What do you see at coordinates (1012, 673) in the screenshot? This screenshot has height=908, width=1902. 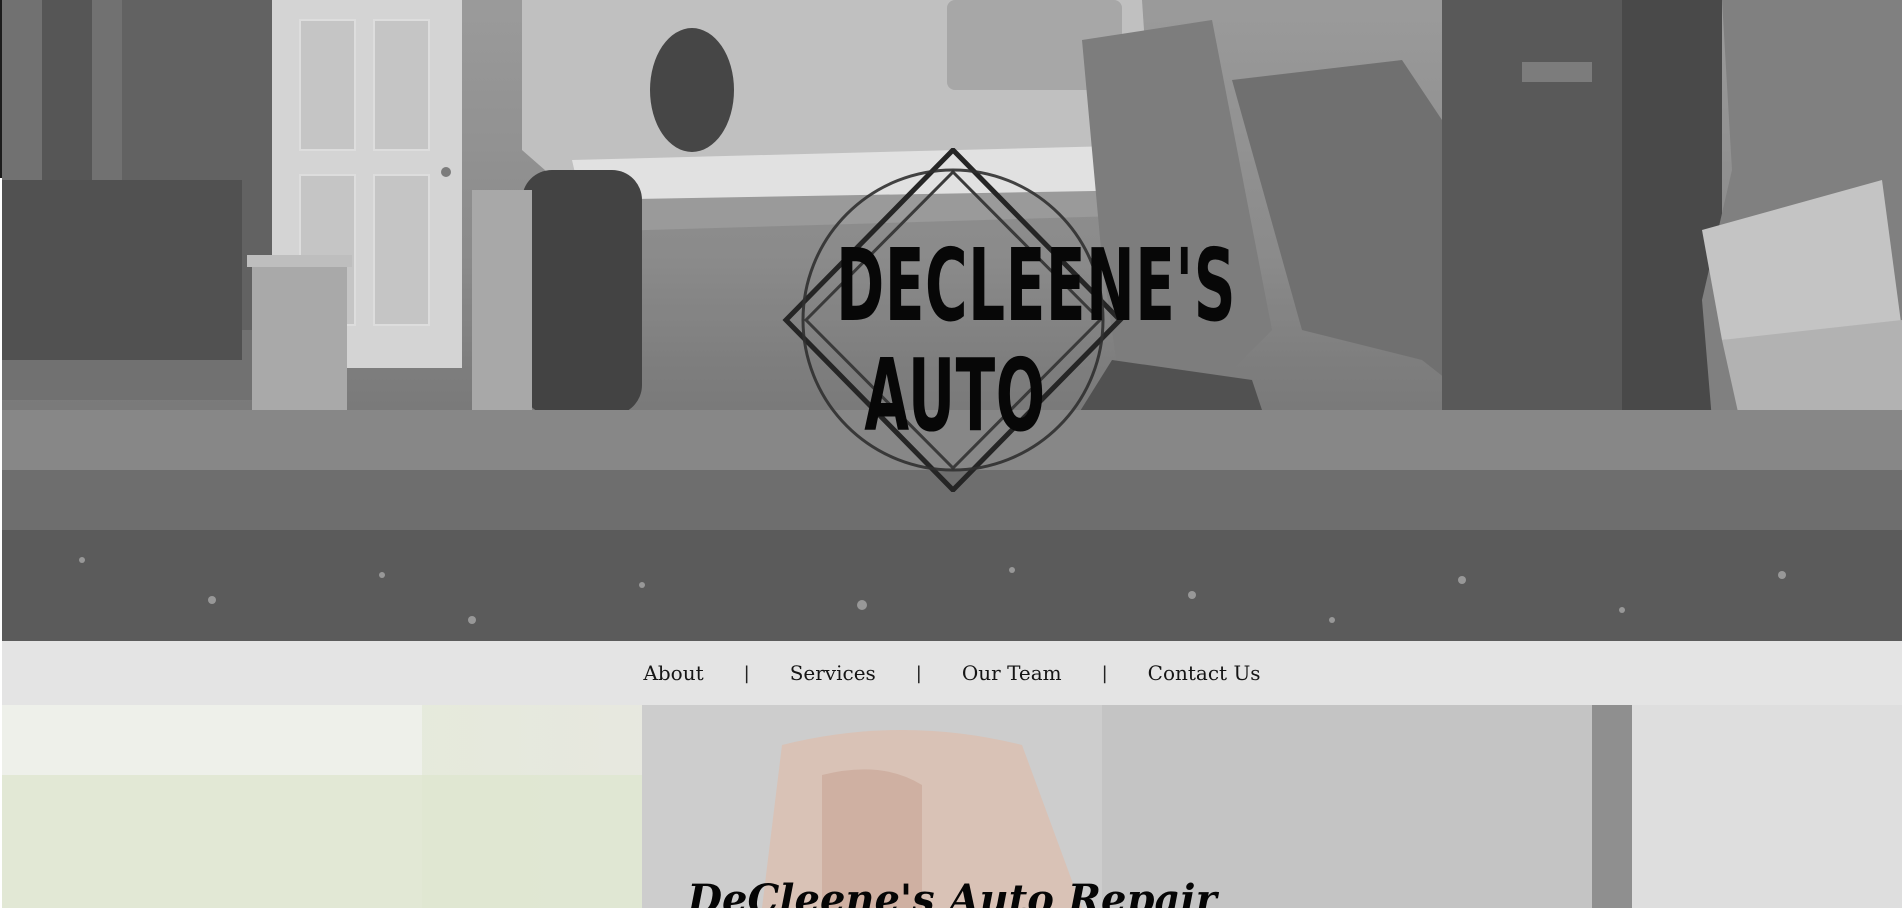 I see `nav-link-our-team: Our Team` at bounding box center [1012, 673].